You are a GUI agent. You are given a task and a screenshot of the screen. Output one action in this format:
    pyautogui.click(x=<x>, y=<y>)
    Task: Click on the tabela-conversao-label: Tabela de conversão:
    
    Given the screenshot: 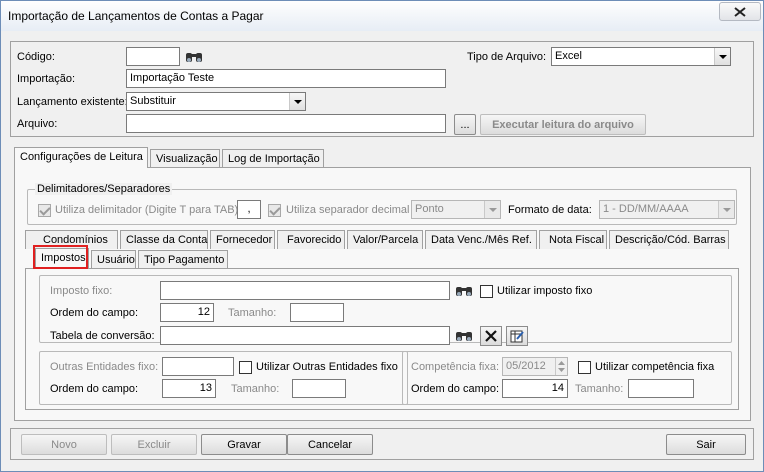 What is the action you would take?
    pyautogui.click(x=102, y=336)
    